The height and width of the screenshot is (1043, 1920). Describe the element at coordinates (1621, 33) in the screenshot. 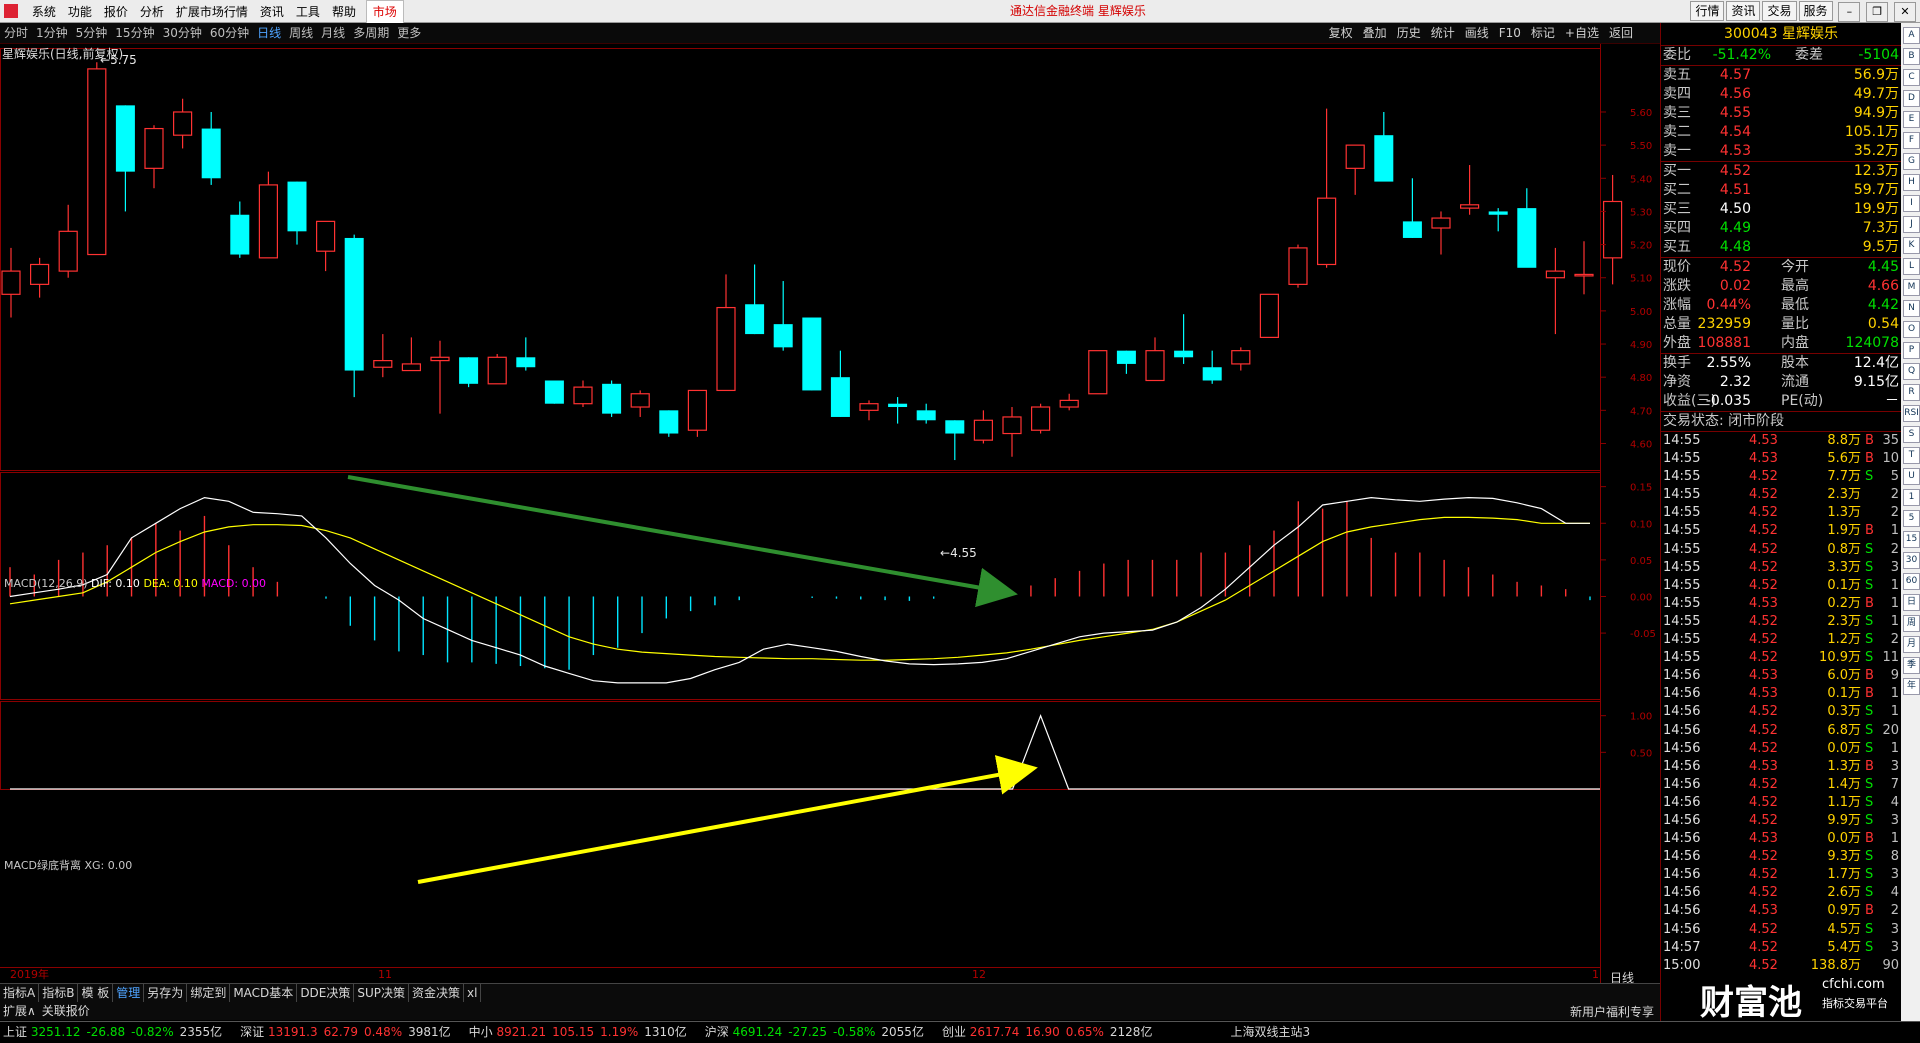

I see `chart-tool-button: 返回` at that location.